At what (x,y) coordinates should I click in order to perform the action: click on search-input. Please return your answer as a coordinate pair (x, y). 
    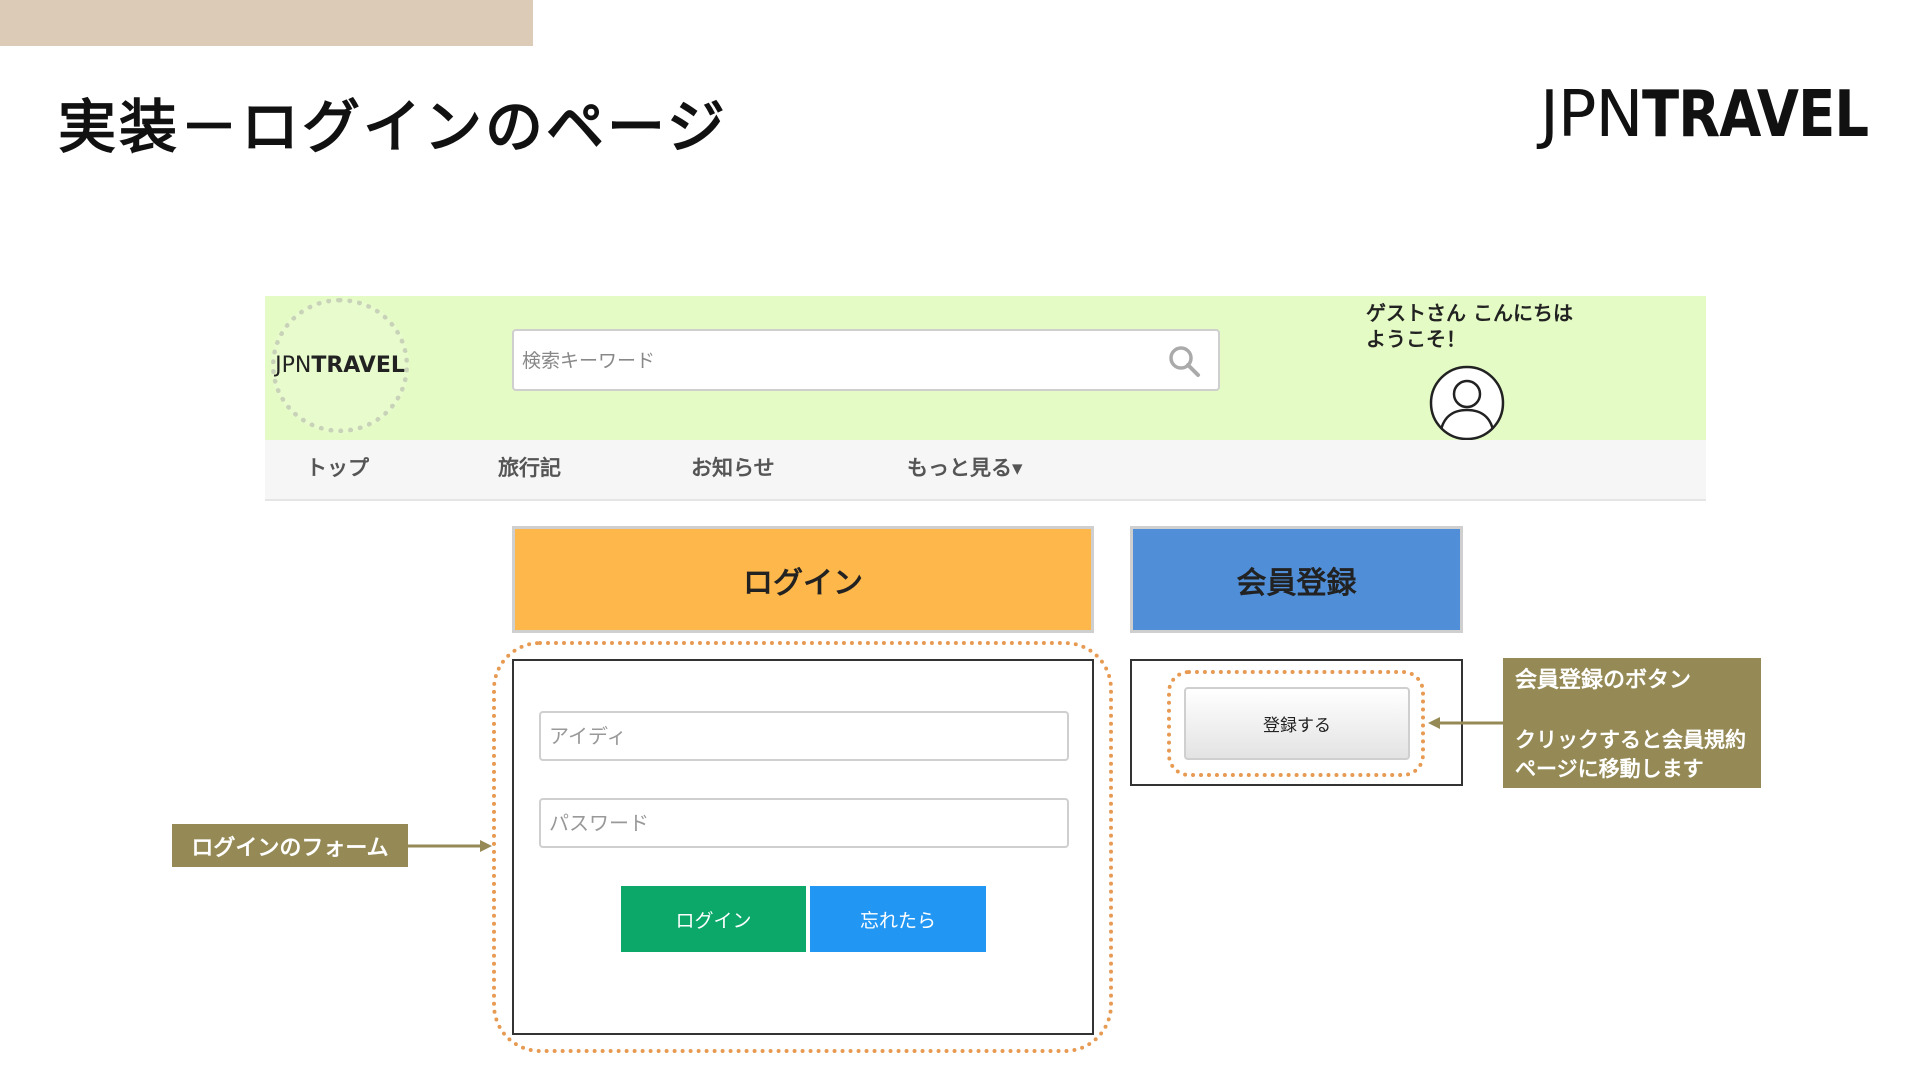
    Looking at the image, I should click on (832, 361).